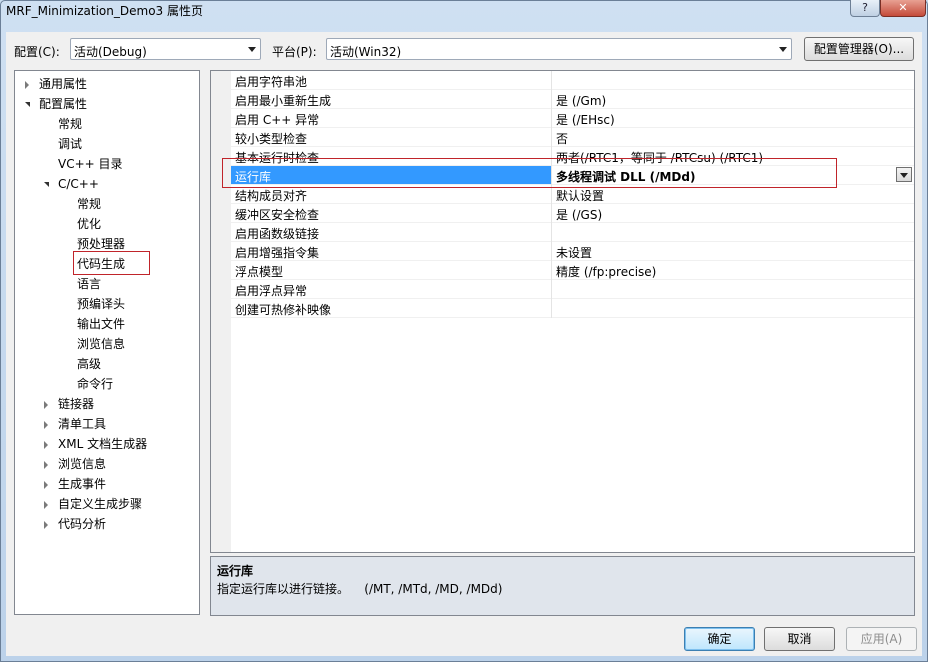 This screenshot has width=928, height=662. I want to click on grid-row: 启用函数级链接, so click(572, 232).